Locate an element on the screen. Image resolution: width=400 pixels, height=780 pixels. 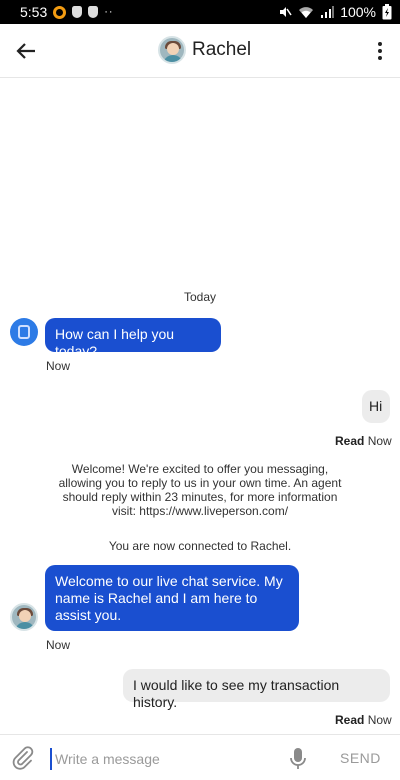
paperclip-icon is located at coordinates (23, 758).